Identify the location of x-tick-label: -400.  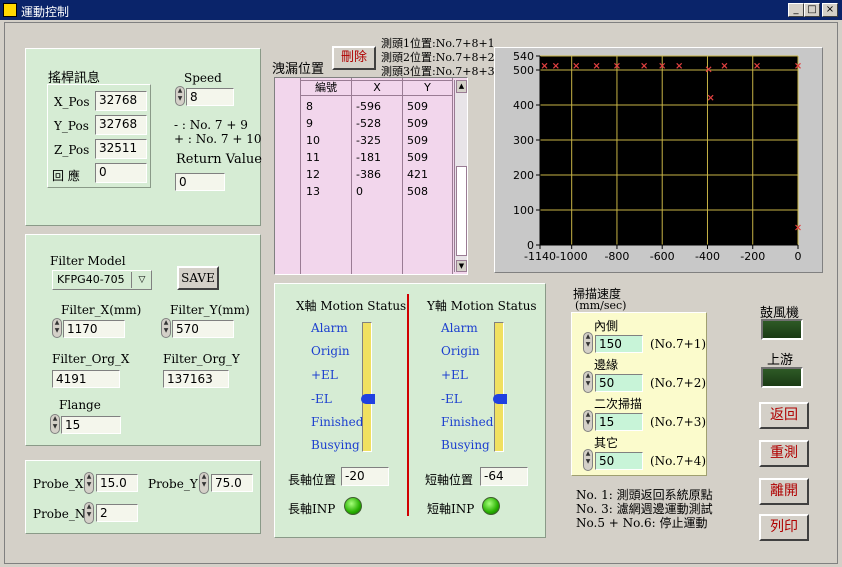
(707, 256).